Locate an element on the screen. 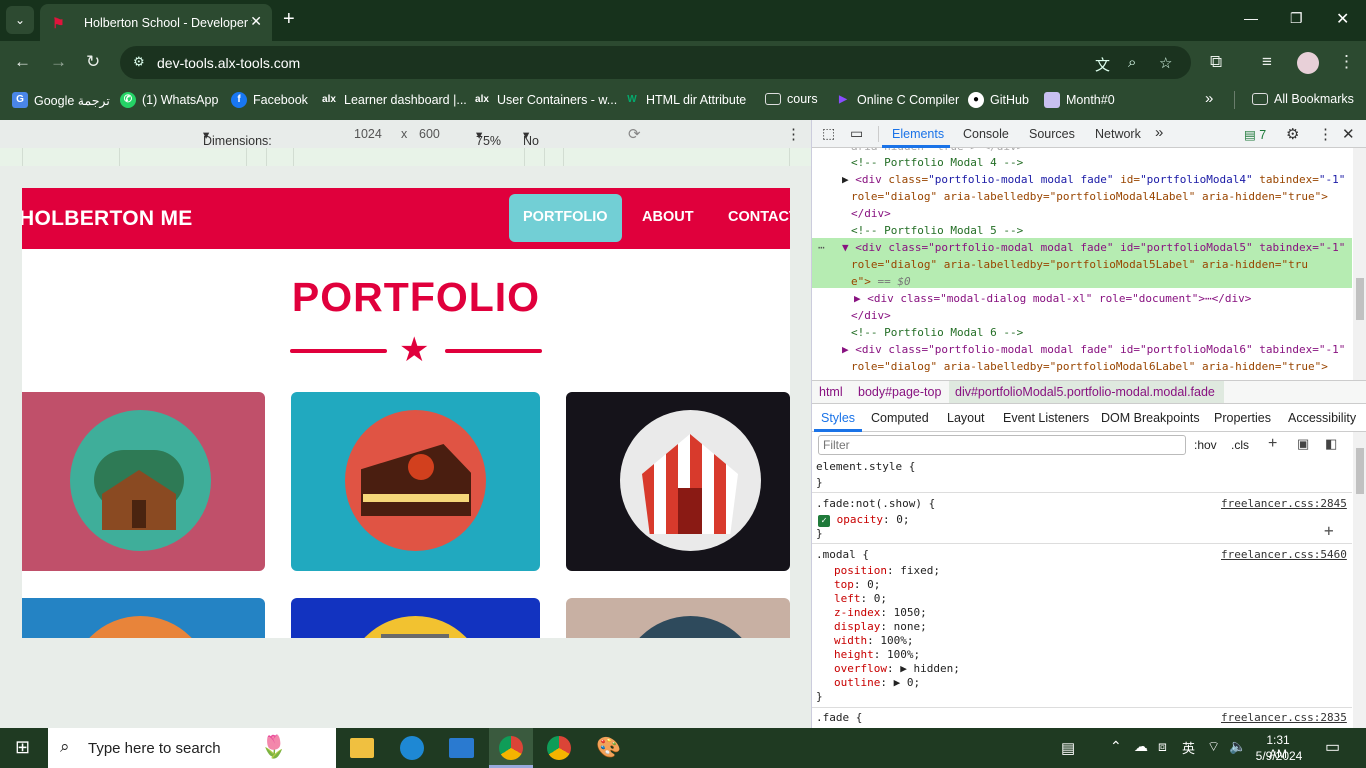  minimize-icon: — is located at coordinates (1251, 18).